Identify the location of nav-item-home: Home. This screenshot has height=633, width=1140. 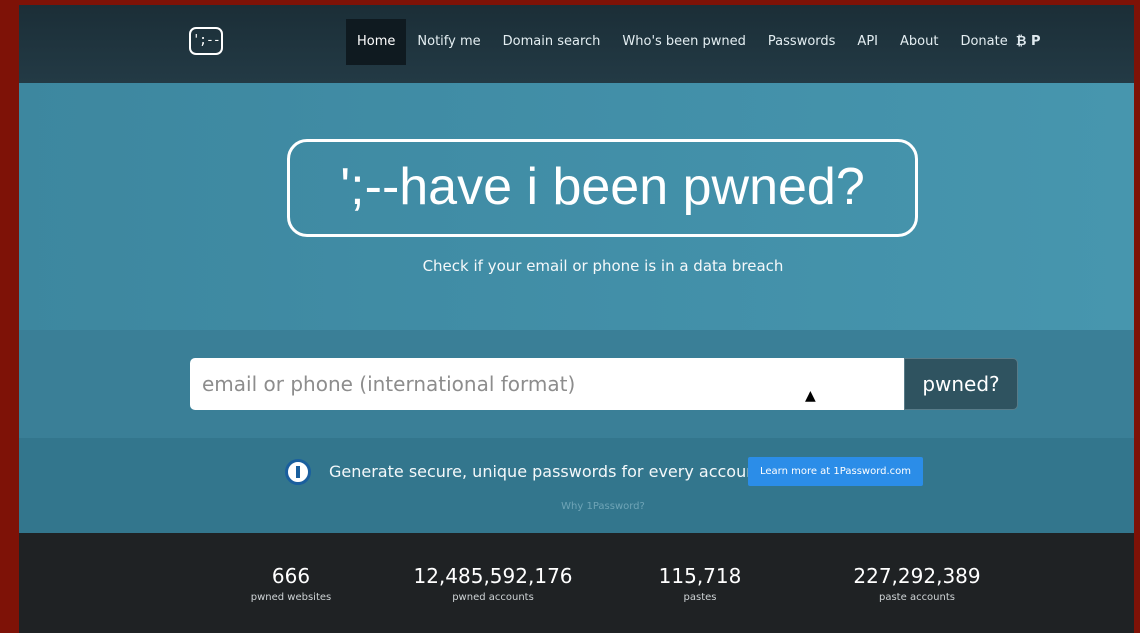
(376, 42).